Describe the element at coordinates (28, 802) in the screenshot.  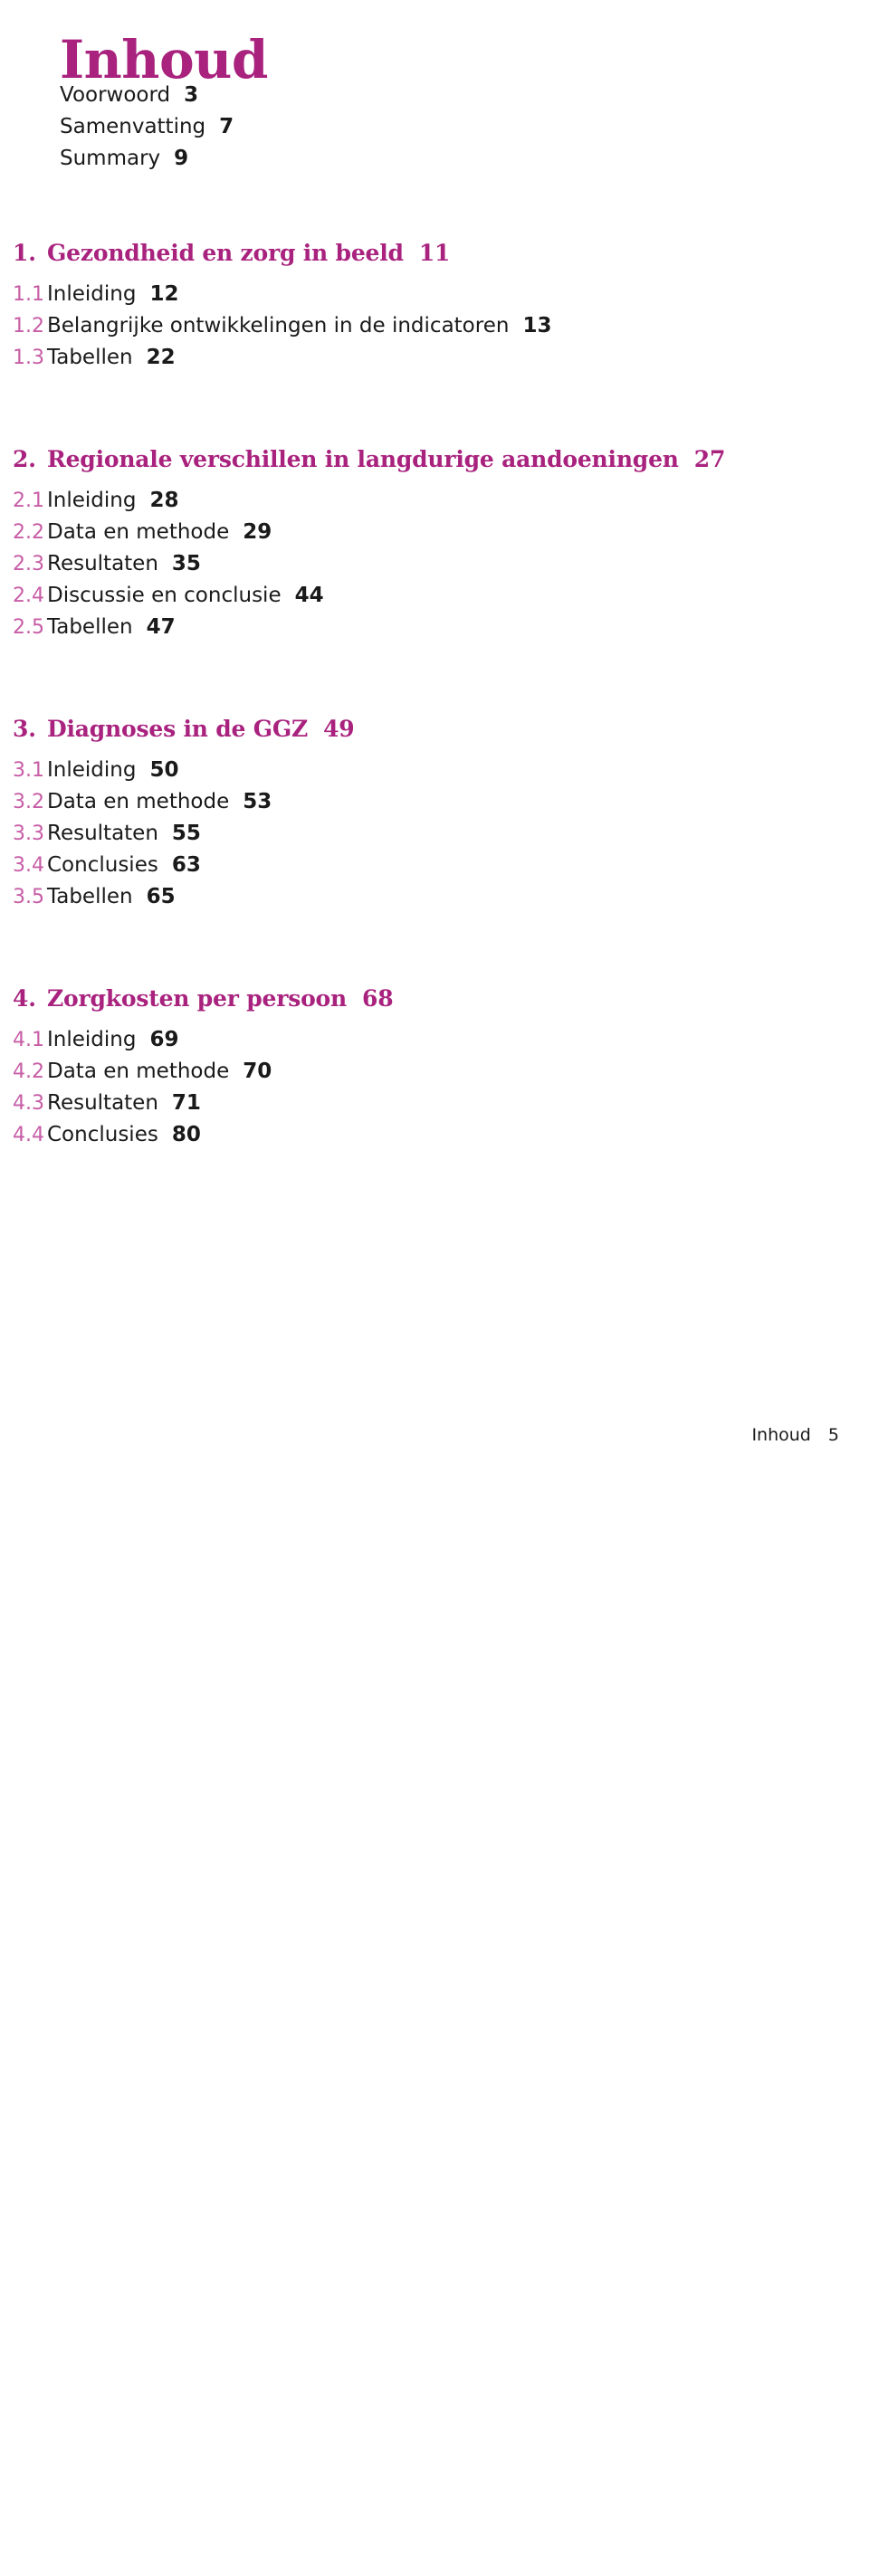
I see `section-number: 3.2` at that location.